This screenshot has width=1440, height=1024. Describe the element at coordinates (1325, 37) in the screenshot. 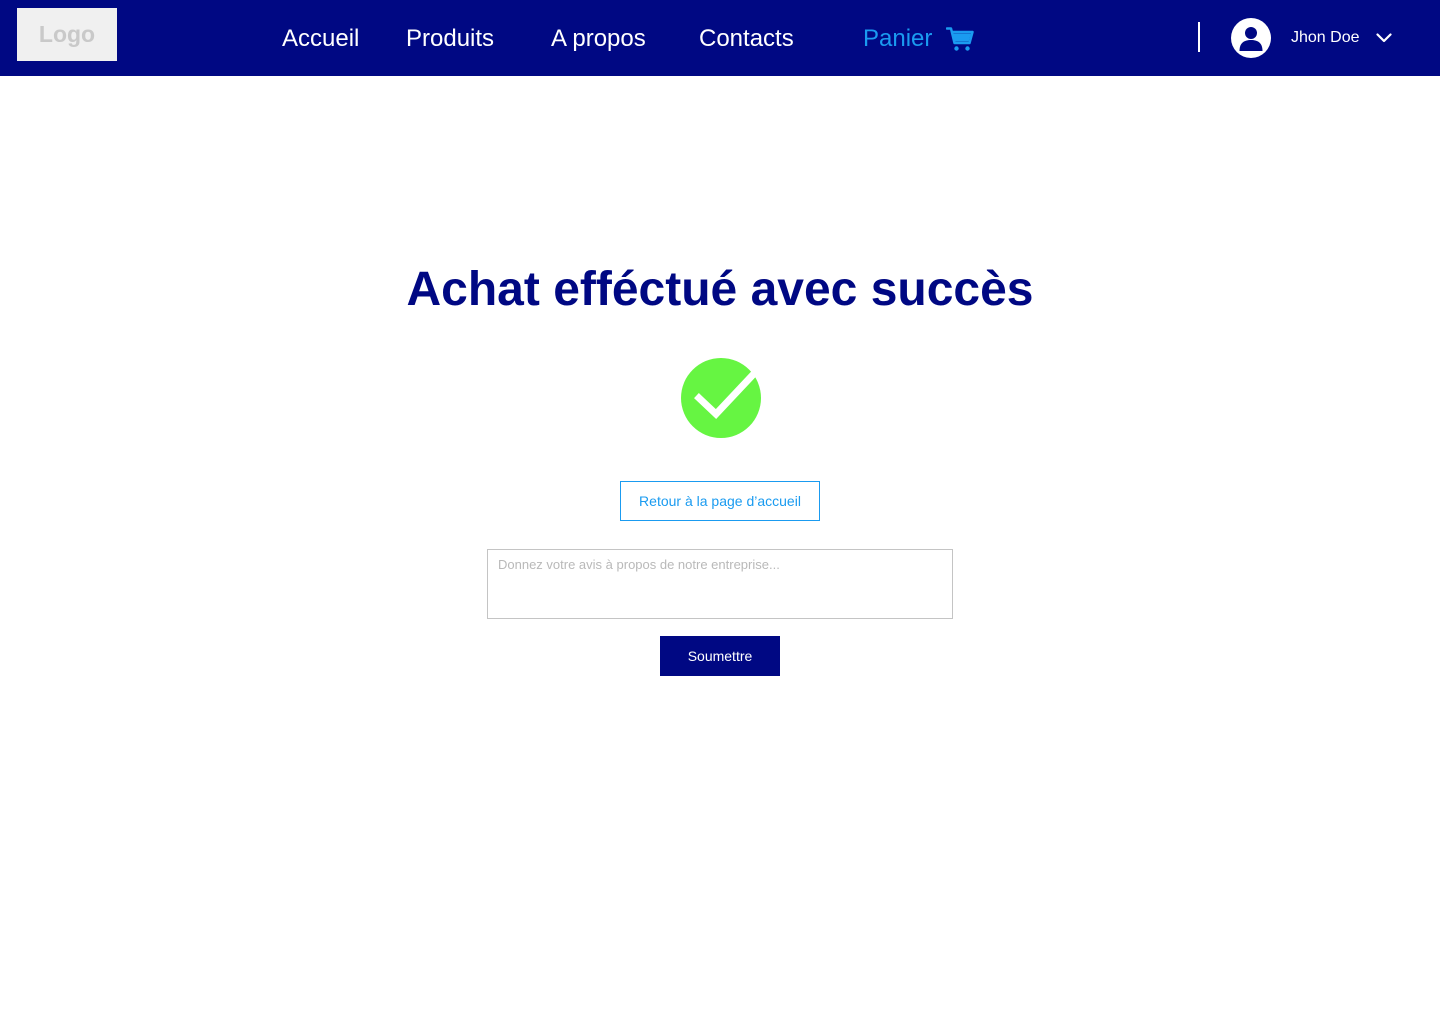

I see `user-name: Jhon Doe` at that location.